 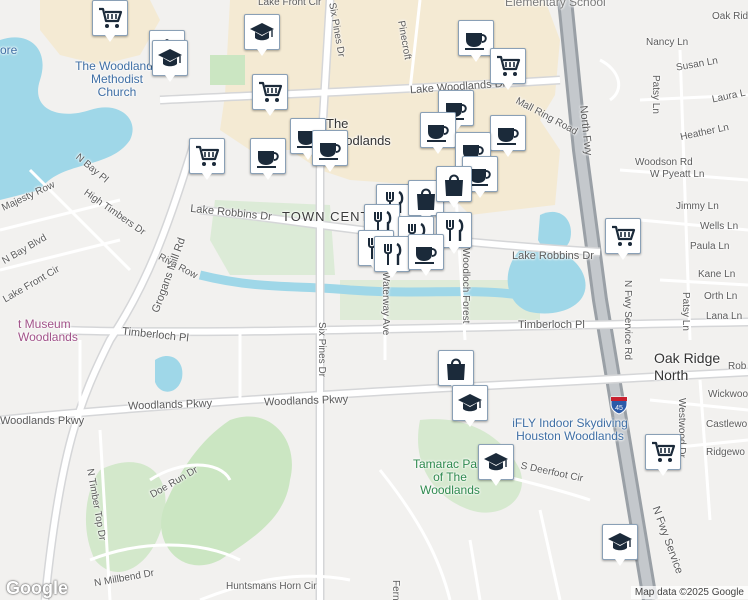 I want to click on marker-m12, so click(x=268, y=159).